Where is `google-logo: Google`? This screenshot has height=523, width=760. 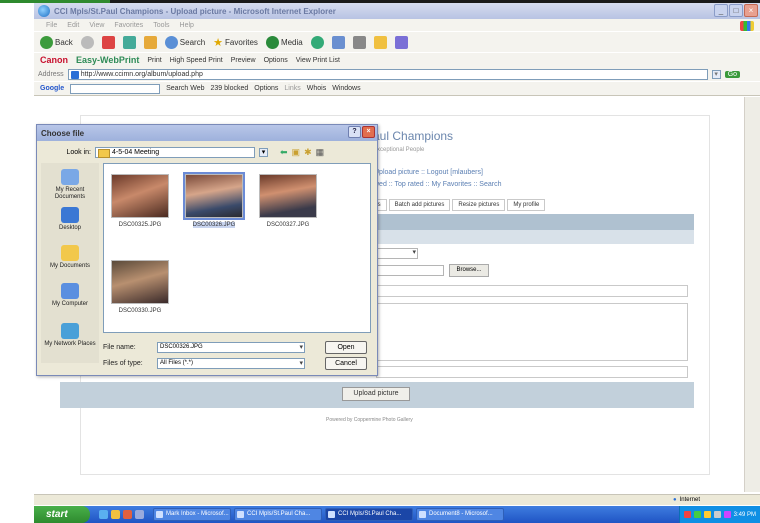 google-logo: Google is located at coordinates (52, 88).